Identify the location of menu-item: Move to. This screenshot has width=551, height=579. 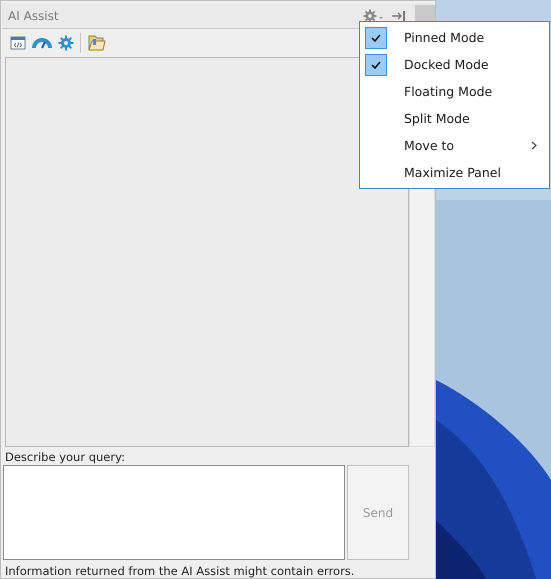
(454, 145).